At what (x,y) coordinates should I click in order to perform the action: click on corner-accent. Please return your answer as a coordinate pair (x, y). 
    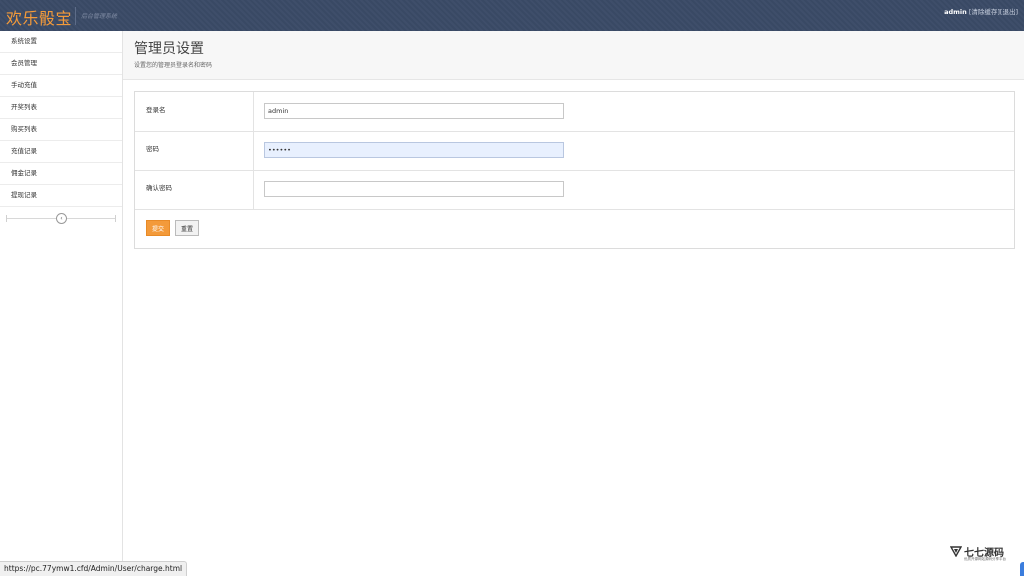
    Looking at the image, I should click on (1022, 569).